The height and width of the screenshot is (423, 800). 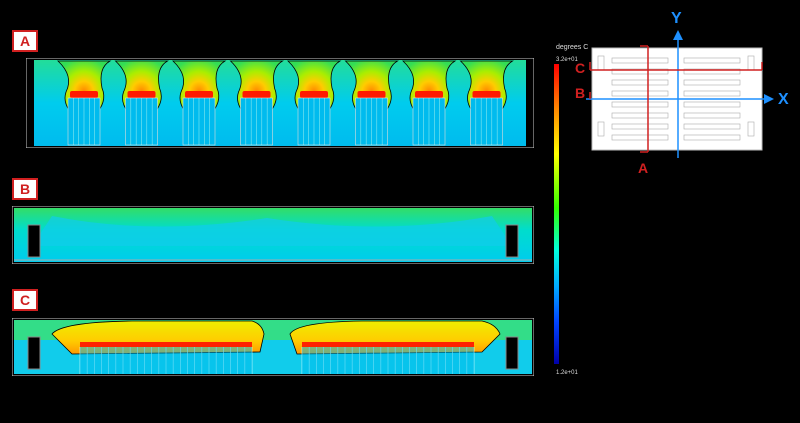 What do you see at coordinates (783, 99) in the screenshot?
I see `x-axis-label: X` at bounding box center [783, 99].